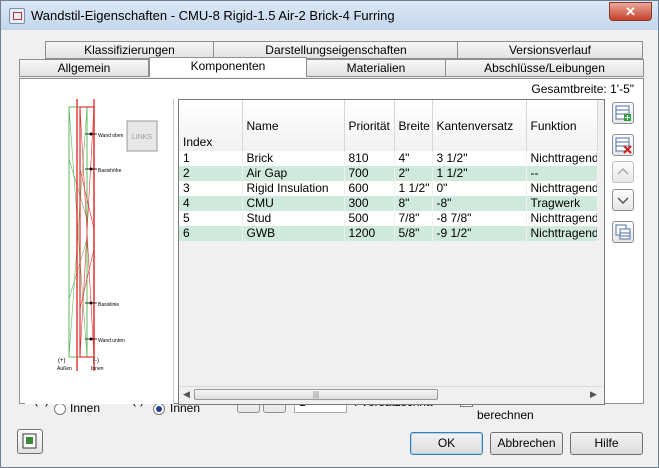 The height and width of the screenshot is (468, 659). Describe the element at coordinates (210, 218) in the screenshot. I see `cell-index: 5` at that location.